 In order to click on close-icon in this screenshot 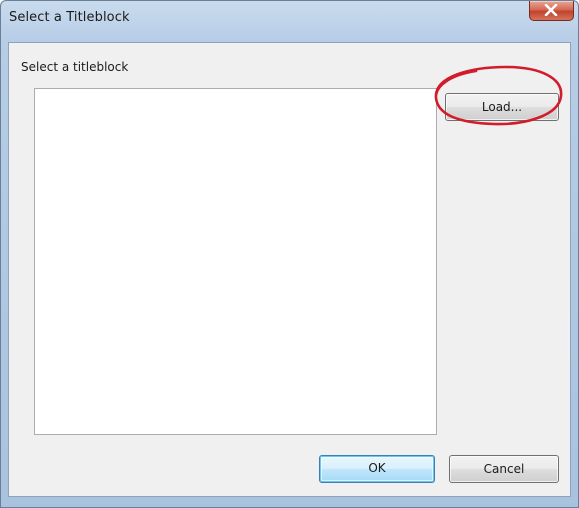, I will do `click(551, 10)`.